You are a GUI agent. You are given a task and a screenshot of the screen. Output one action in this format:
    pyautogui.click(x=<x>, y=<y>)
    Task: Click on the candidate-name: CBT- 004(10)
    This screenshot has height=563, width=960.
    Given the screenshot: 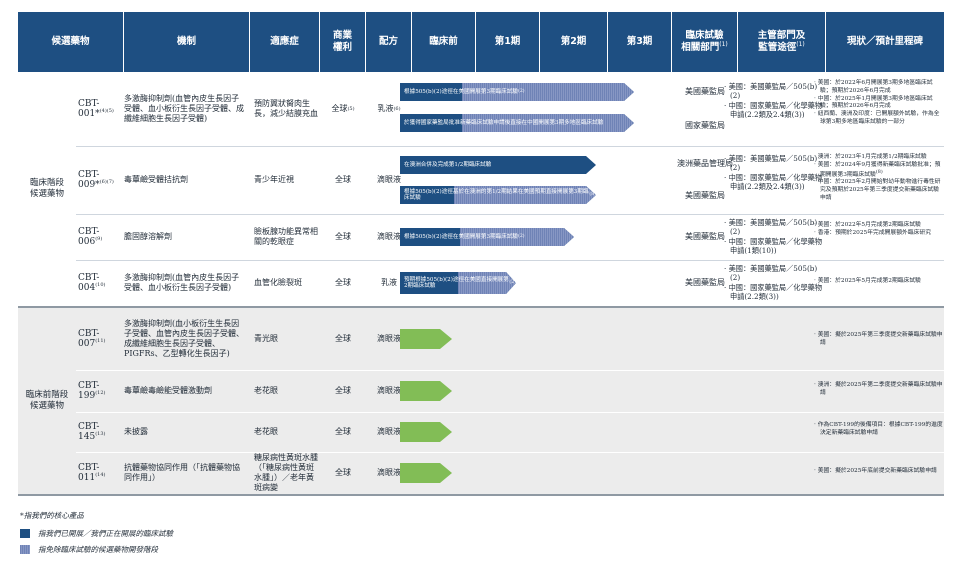 What is the action you would take?
    pyautogui.click(x=92, y=282)
    